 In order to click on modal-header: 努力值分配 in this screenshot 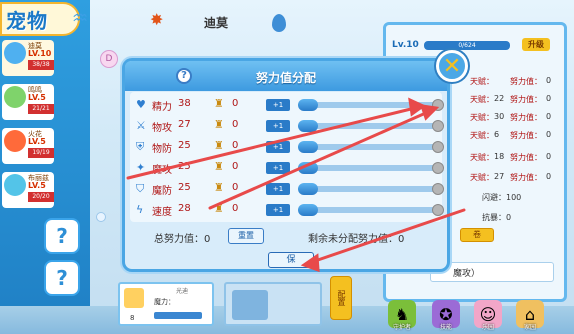, I will do `click(286, 76)`.